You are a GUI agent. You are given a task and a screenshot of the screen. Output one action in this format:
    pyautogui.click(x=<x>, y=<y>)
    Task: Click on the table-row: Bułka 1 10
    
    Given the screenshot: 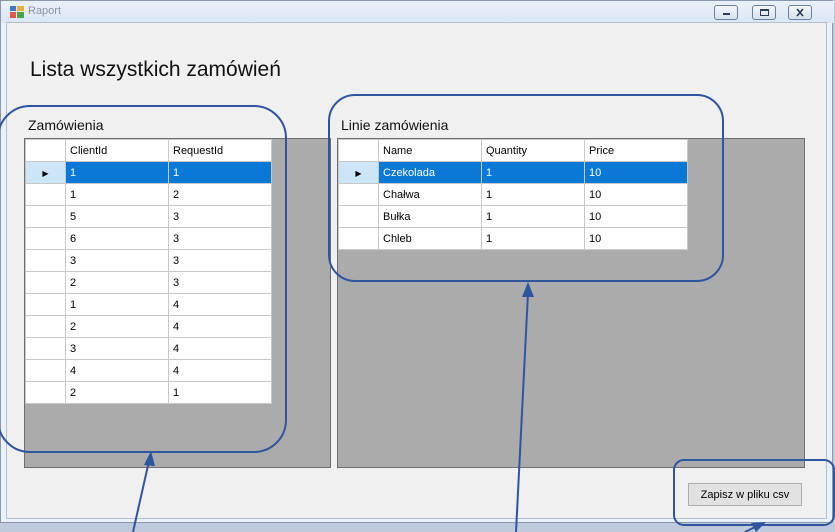 What is the action you would take?
    pyautogui.click(x=513, y=216)
    